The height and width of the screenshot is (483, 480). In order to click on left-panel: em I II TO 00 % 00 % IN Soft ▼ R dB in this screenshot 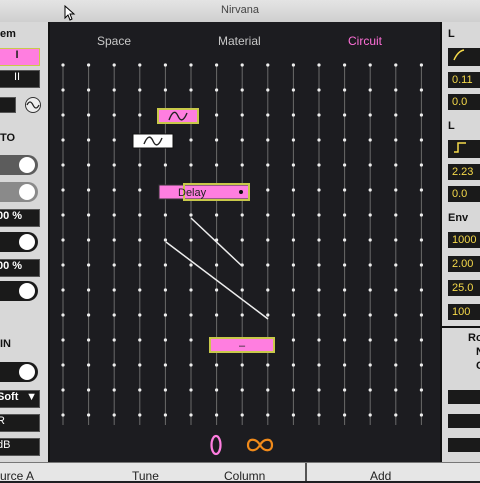, I will do `click(25, 242)`.